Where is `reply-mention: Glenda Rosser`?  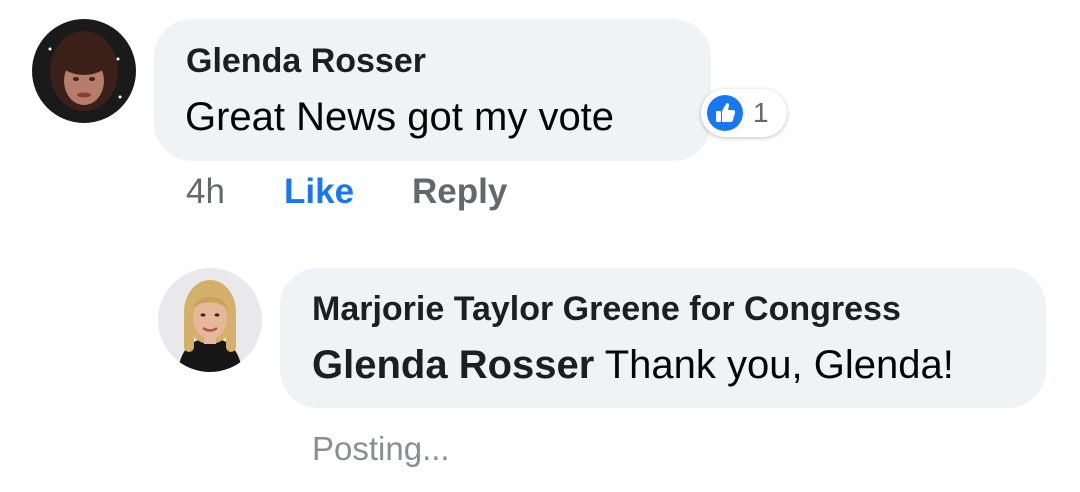 reply-mention: Glenda Rosser is located at coordinates (453, 365).